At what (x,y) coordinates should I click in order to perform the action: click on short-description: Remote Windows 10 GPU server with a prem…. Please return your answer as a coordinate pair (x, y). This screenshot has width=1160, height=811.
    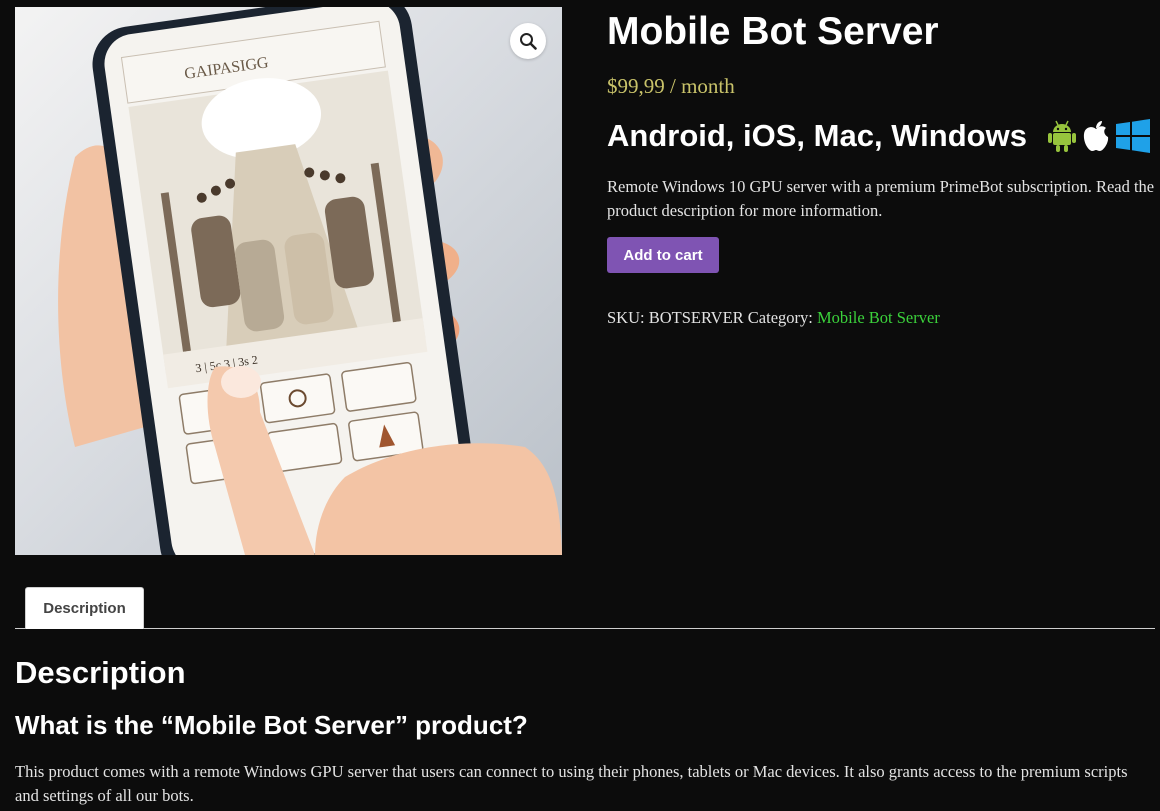
    Looking at the image, I should click on (881, 198).